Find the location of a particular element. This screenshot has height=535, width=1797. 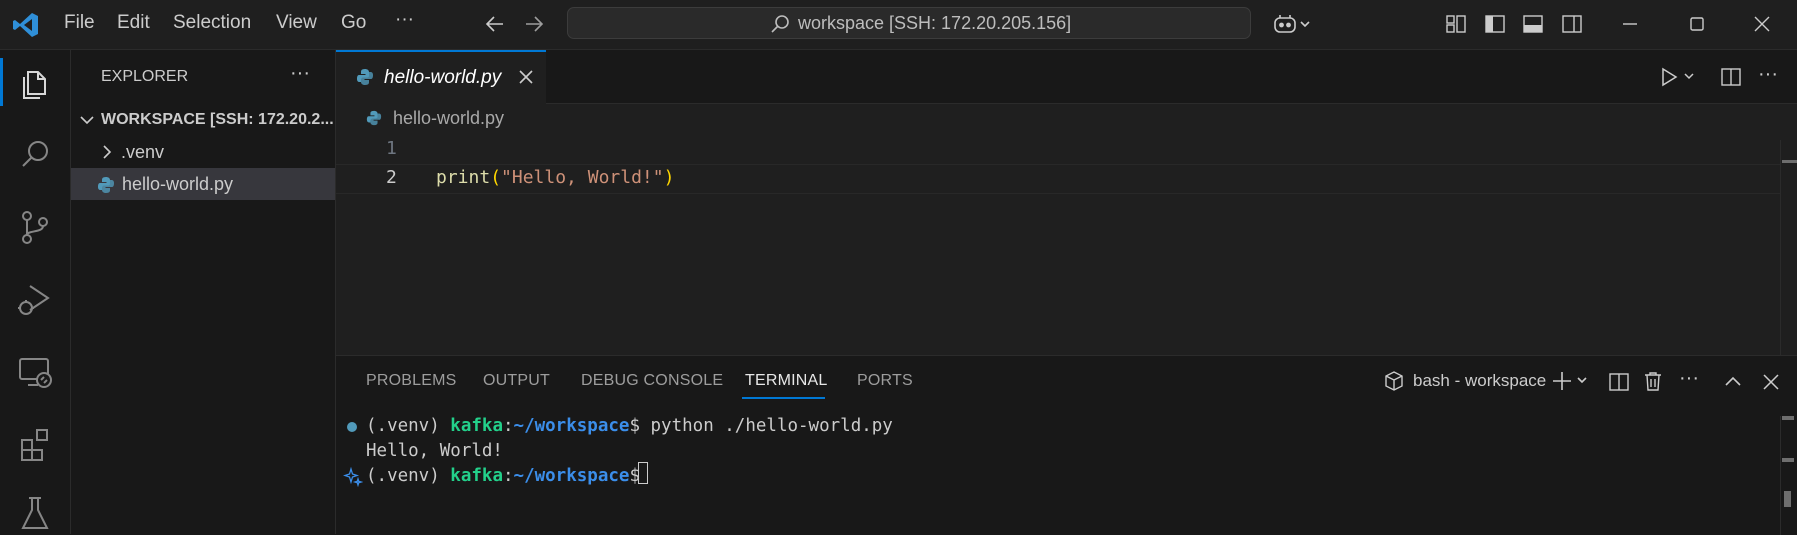

active-tab-underline is located at coordinates (783, 398).